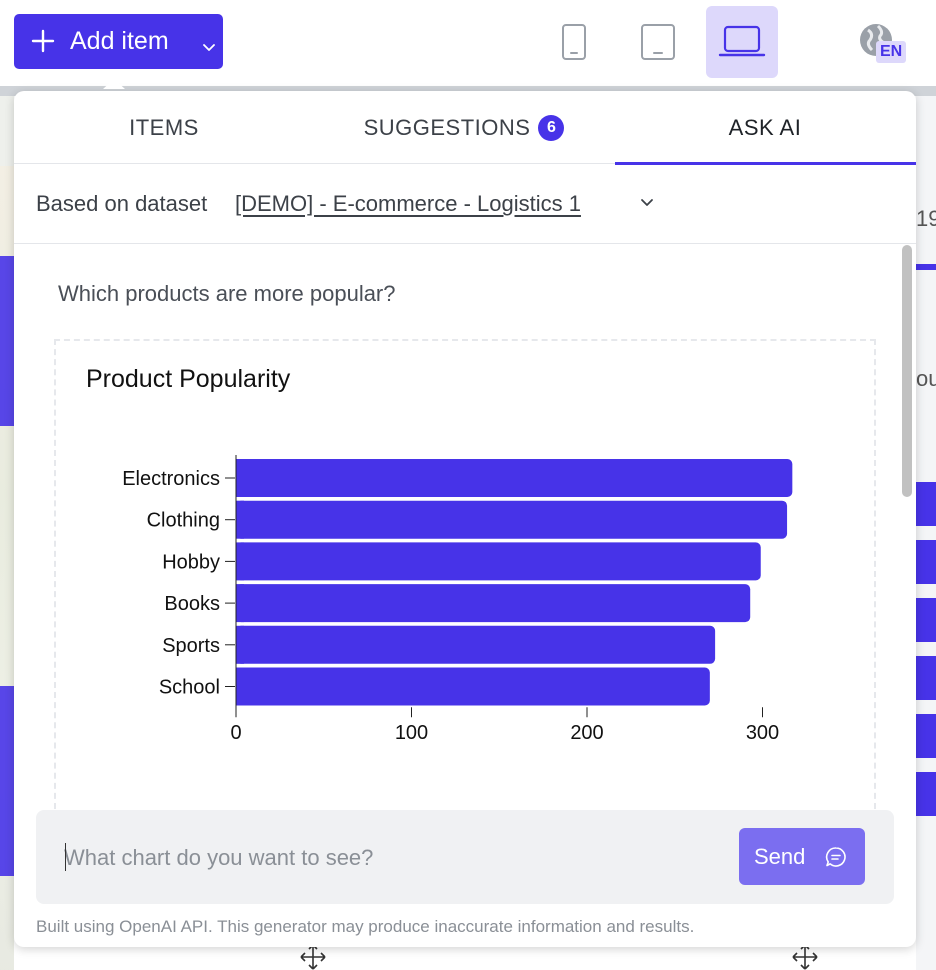 The image size is (936, 970). I want to click on chat-input-box: Send, so click(465, 857).